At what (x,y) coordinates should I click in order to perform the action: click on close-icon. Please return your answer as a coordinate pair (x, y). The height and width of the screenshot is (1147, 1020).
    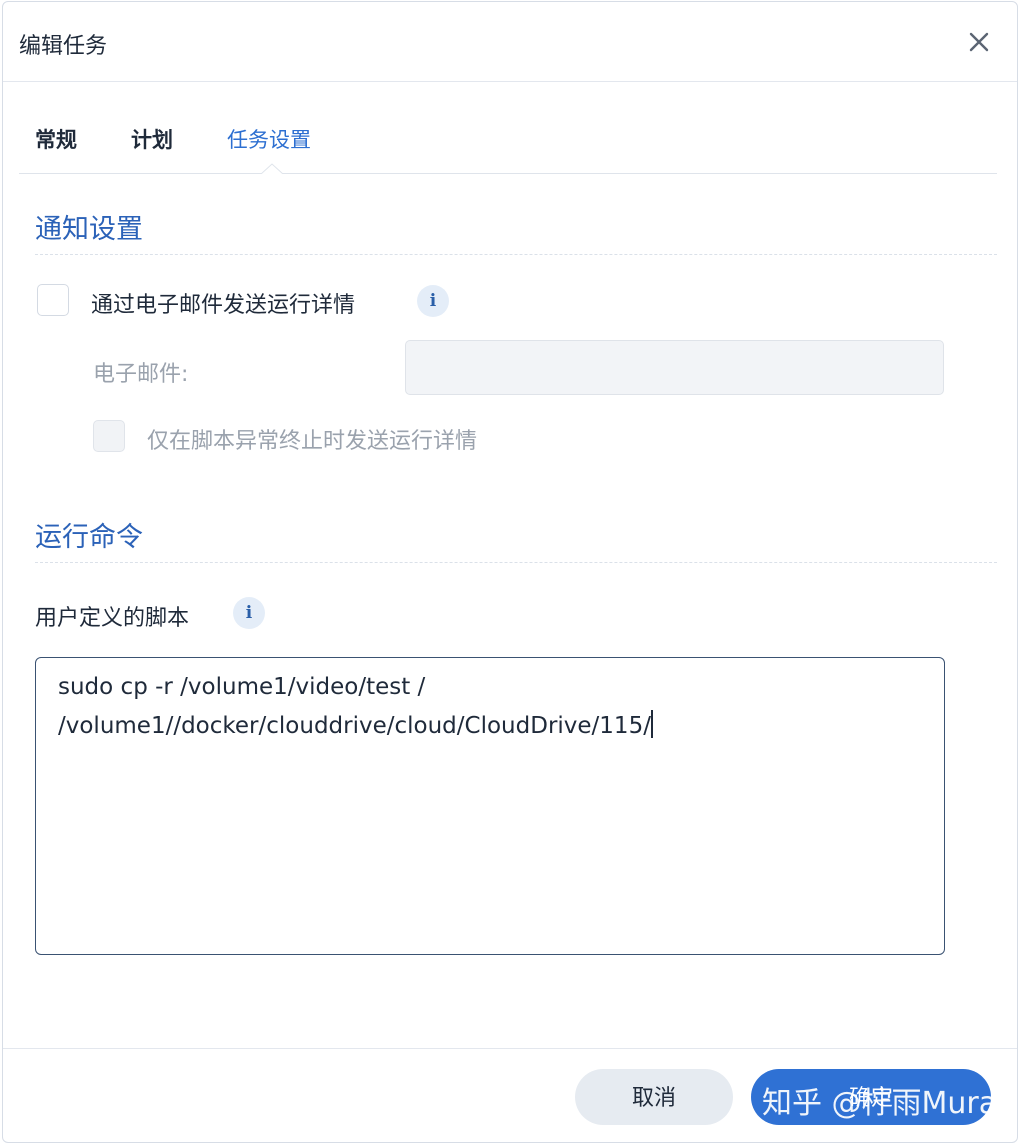
    Looking at the image, I should click on (979, 42).